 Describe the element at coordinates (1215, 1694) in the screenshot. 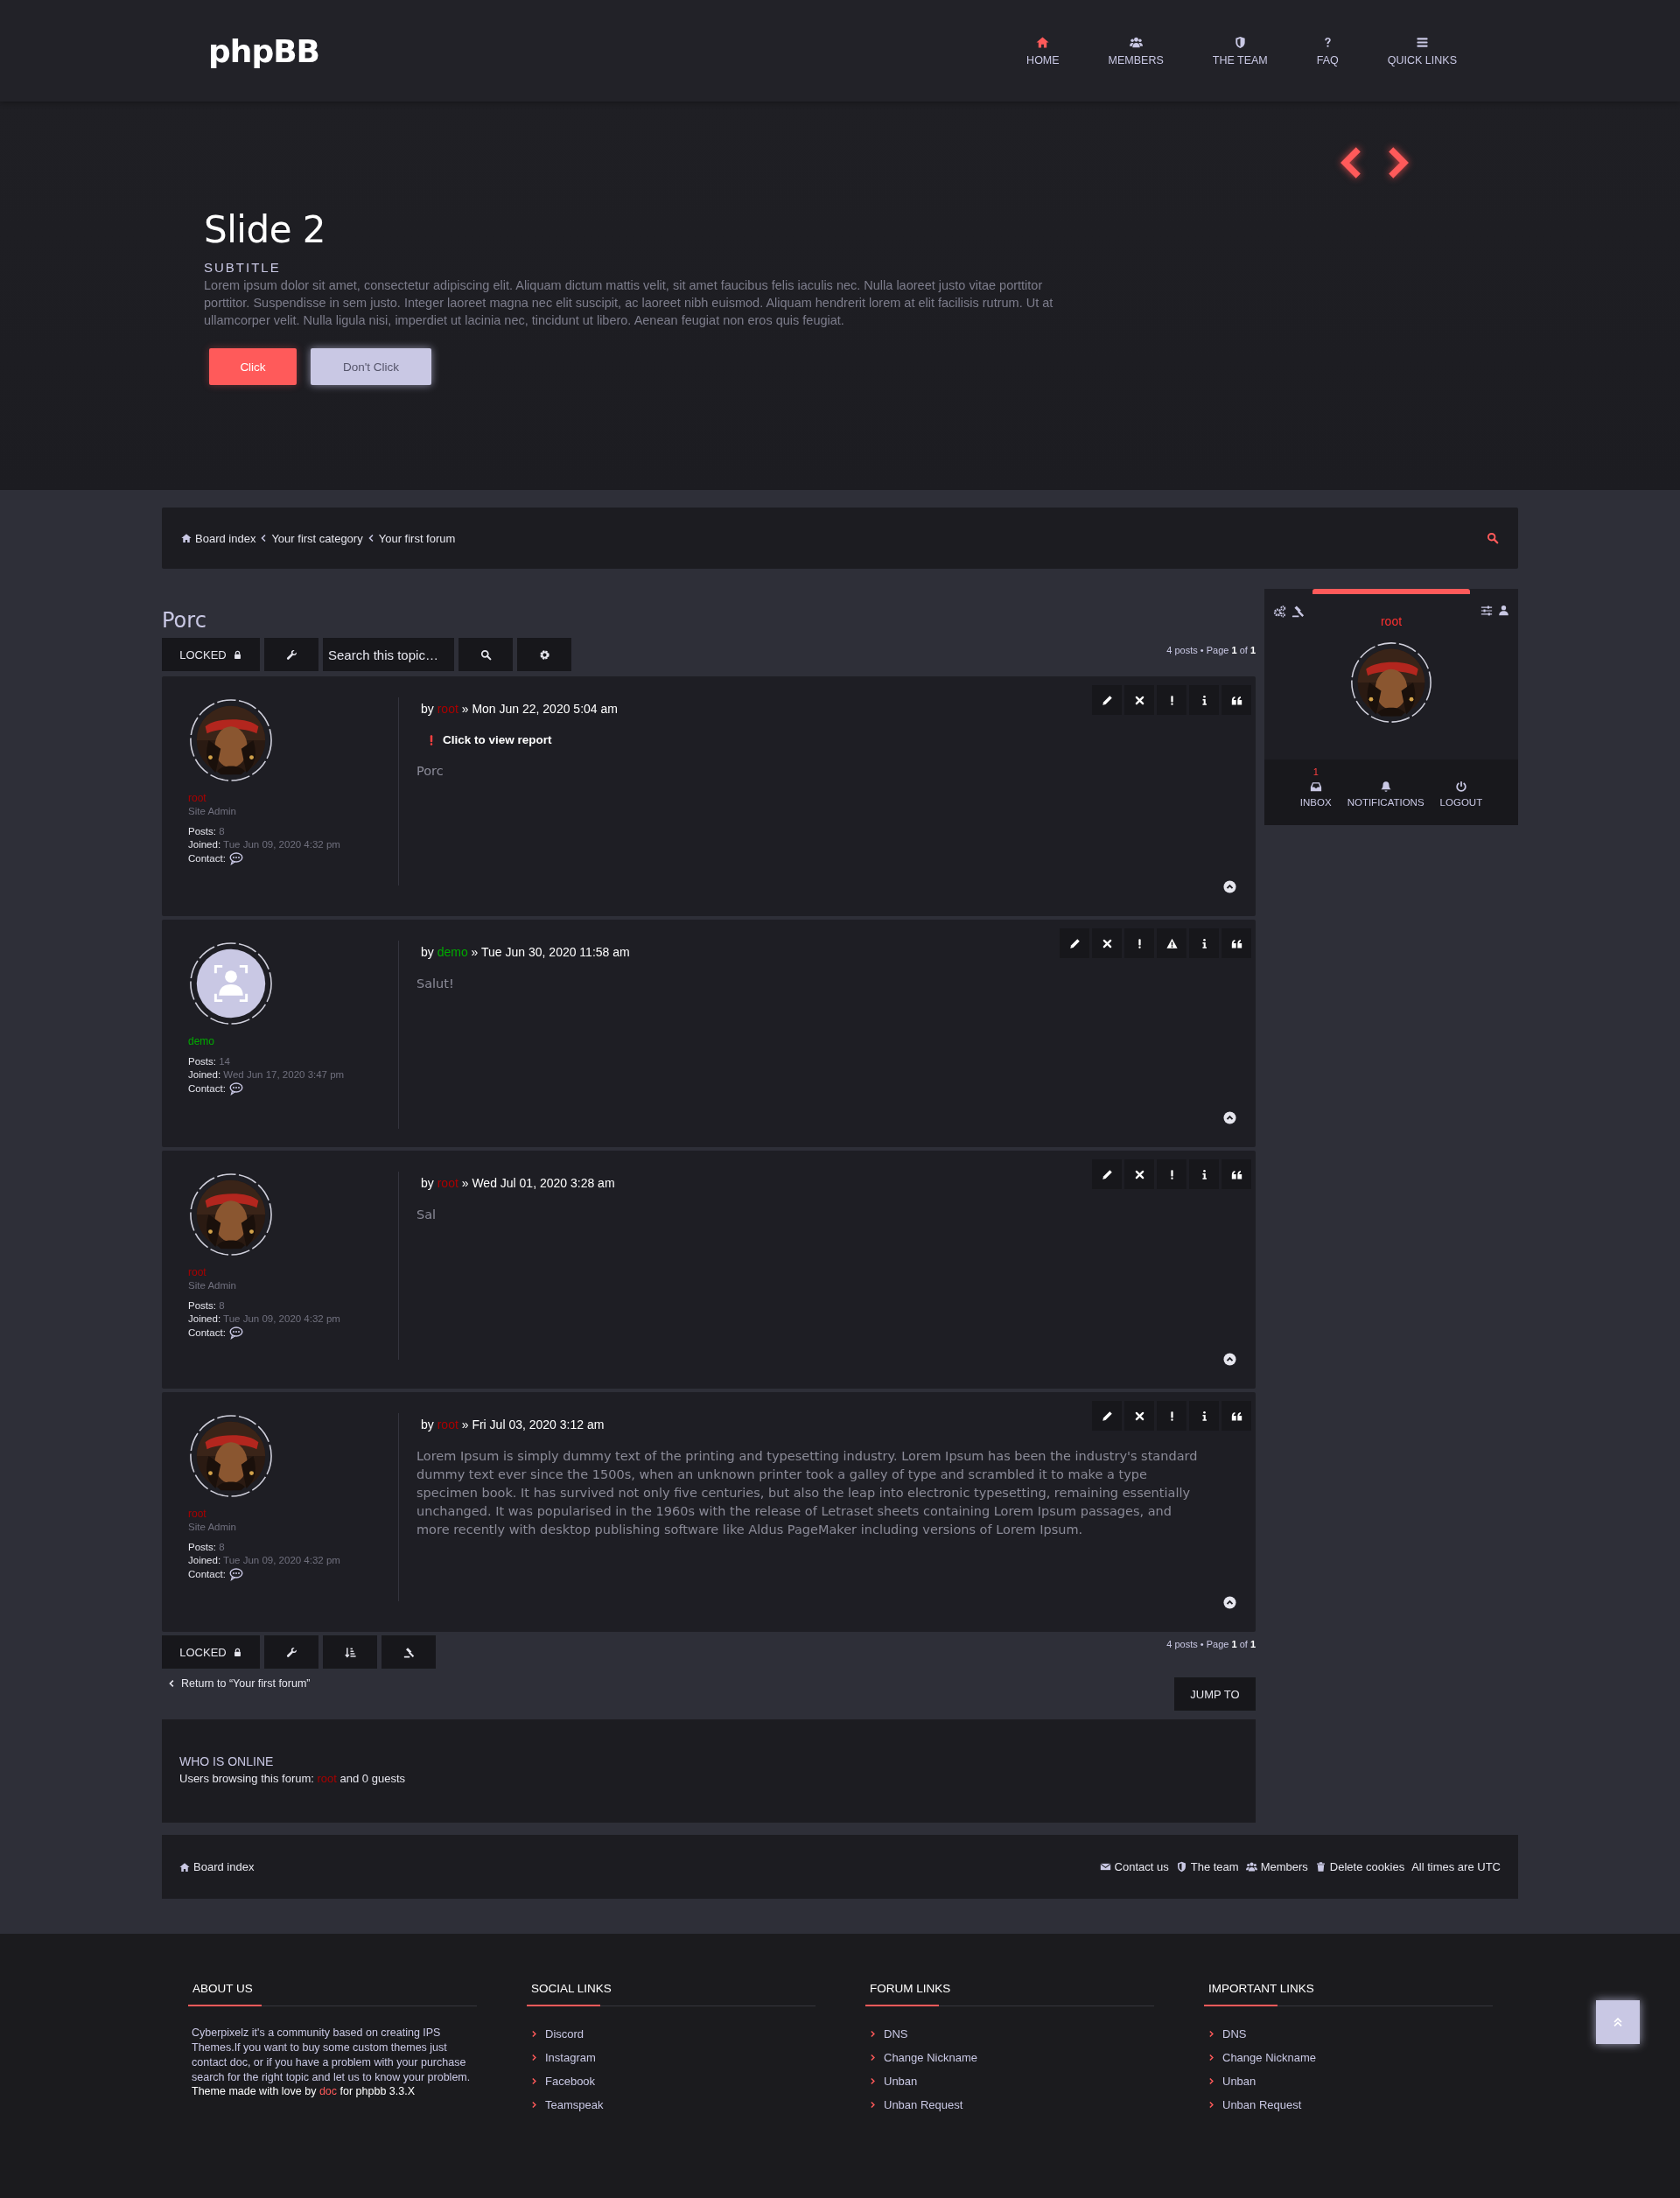

I see `jump-to-button: JUMP TO` at that location.